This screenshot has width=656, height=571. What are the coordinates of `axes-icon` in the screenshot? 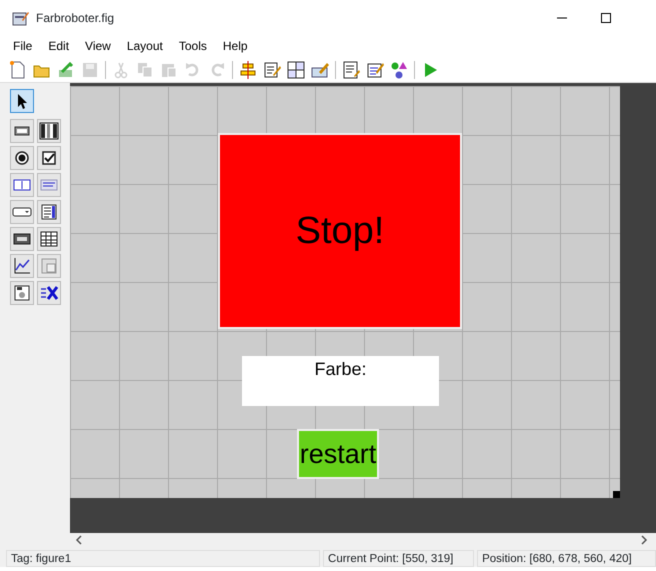 It's located at (22, 266).